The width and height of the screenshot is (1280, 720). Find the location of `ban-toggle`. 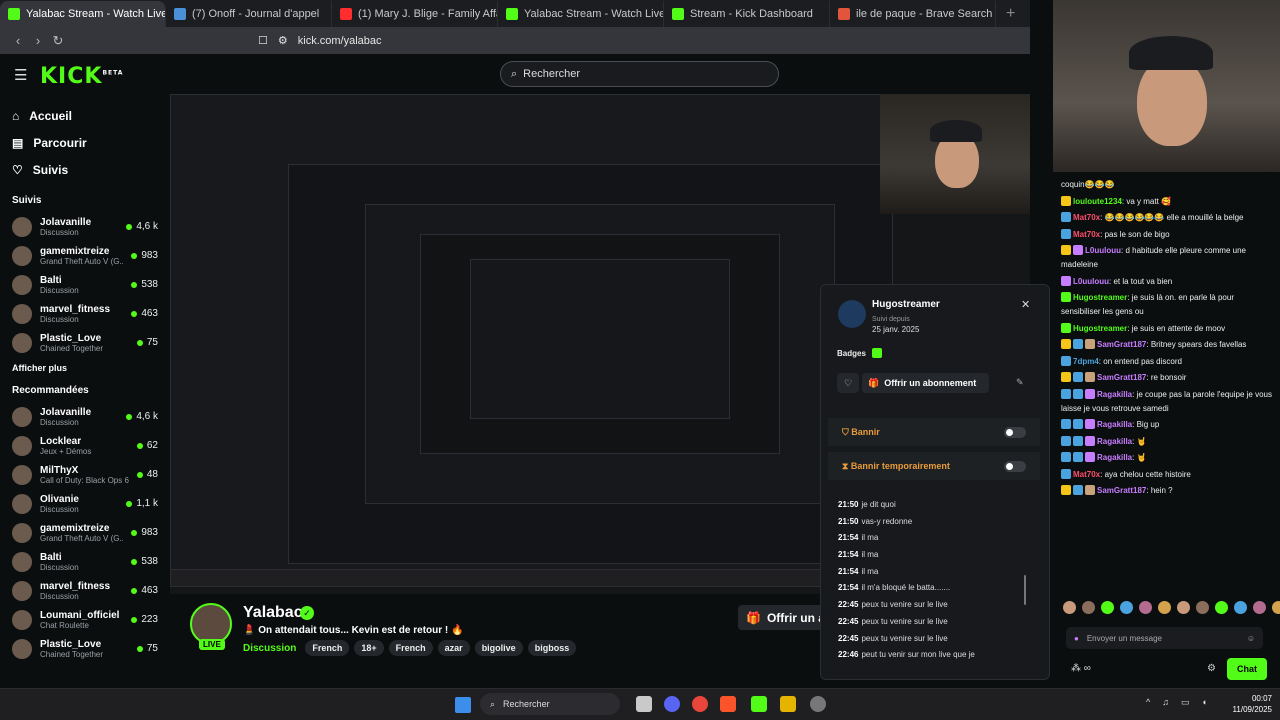

ban-toggle is located at coordinates (1015, 432).